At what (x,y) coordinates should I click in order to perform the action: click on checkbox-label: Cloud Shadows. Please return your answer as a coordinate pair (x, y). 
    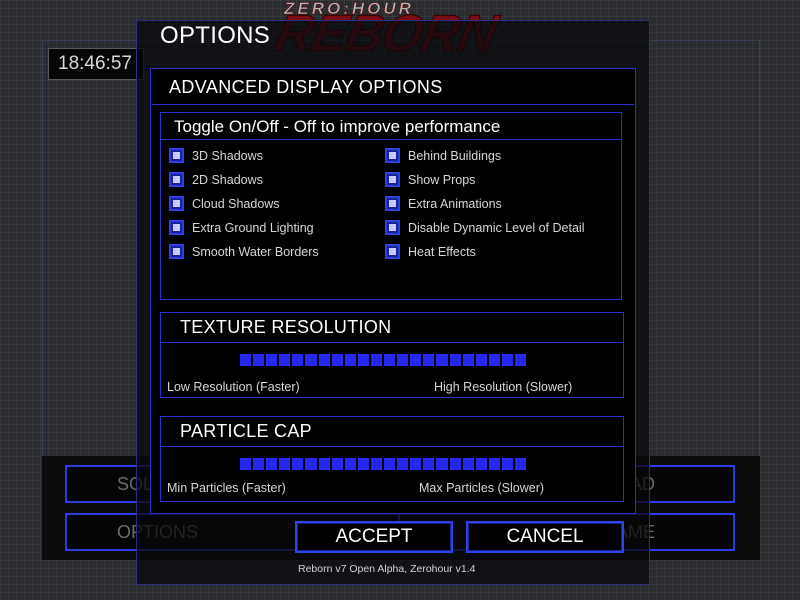
    Looking at the image, I should click on (236, 204).